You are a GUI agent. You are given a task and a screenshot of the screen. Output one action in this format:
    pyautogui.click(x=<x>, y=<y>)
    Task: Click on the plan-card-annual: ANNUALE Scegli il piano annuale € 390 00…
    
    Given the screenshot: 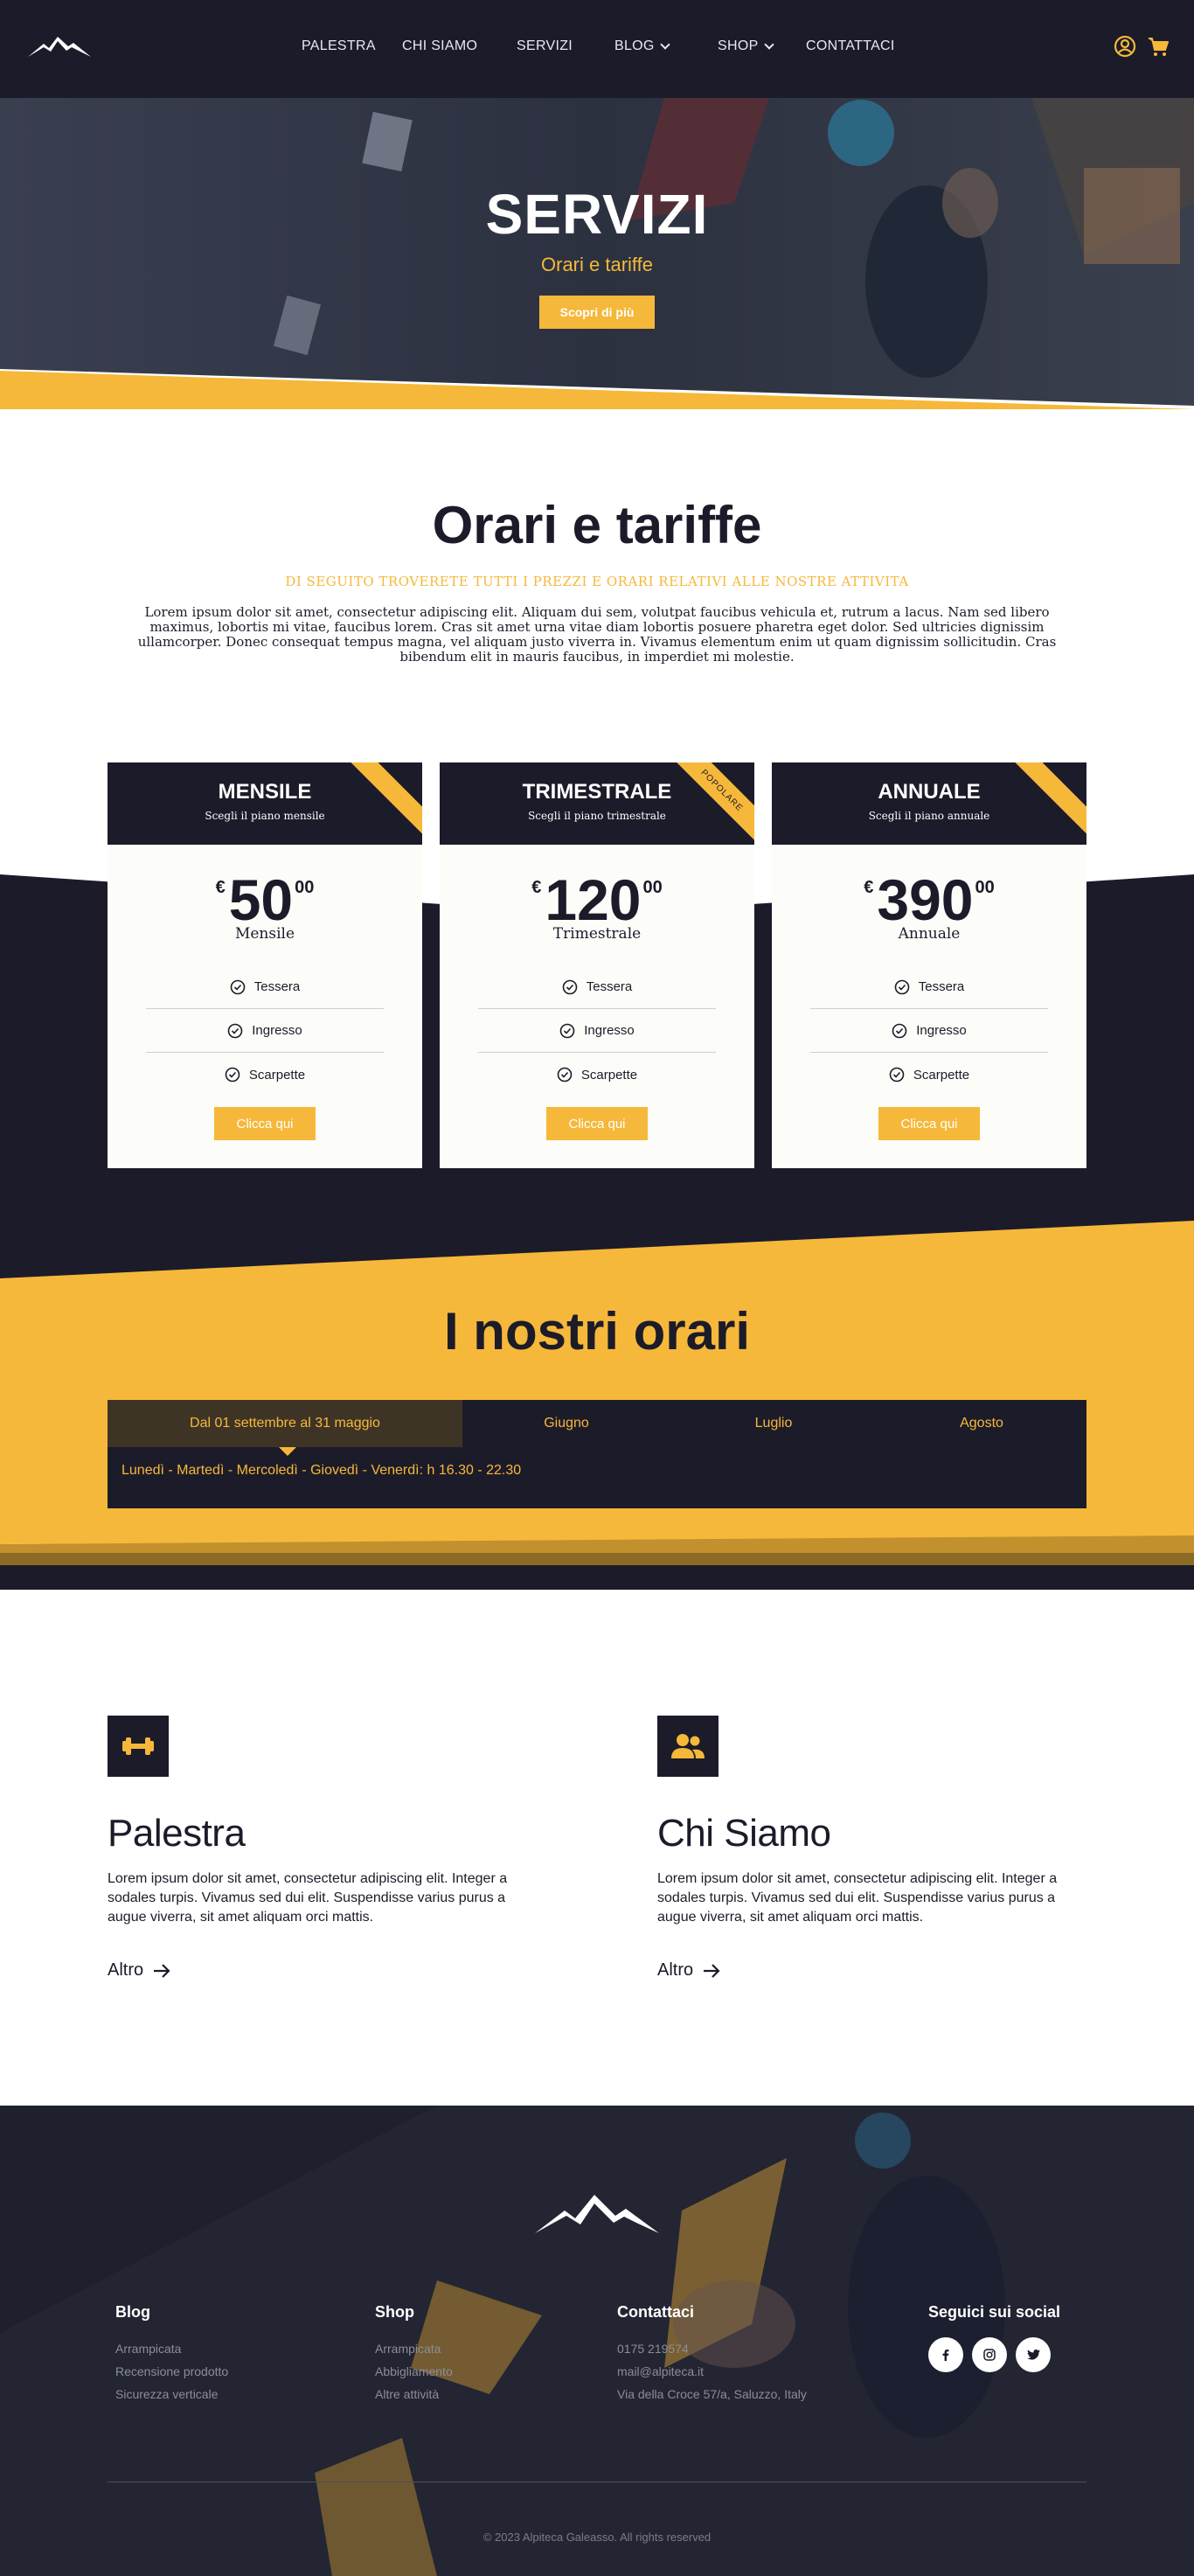 What is the action you would take?
    pyautogui.click(x=929, y=965)
    